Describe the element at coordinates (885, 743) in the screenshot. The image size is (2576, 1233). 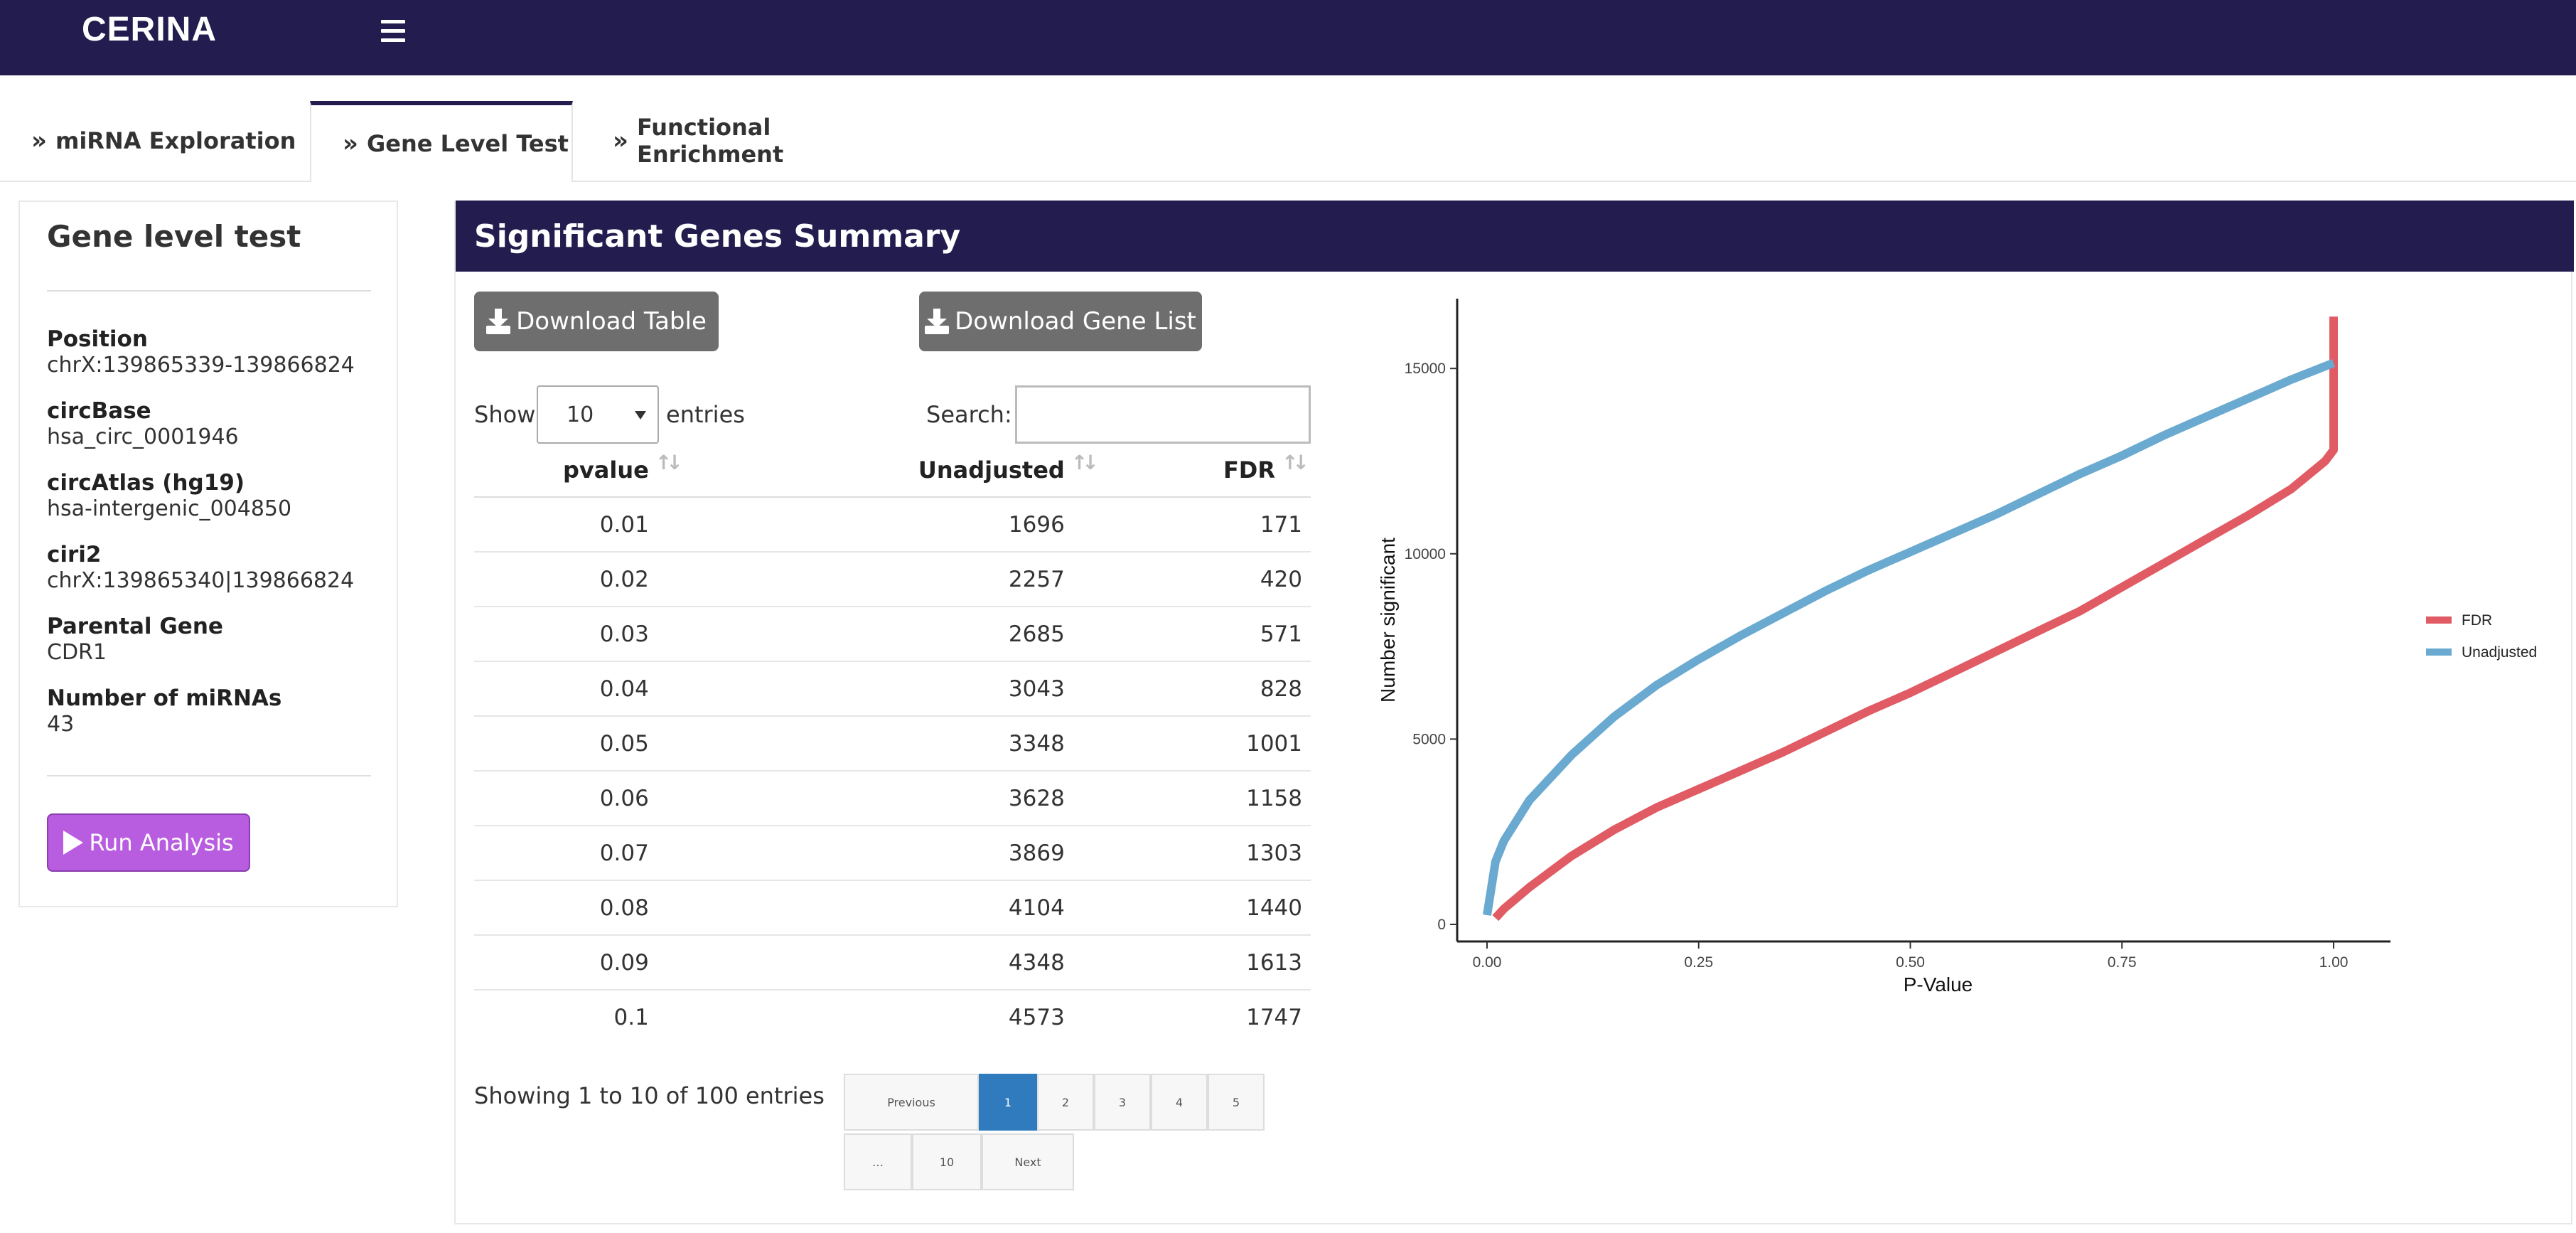
I see `cell-unadjusted: 3348` at that location.